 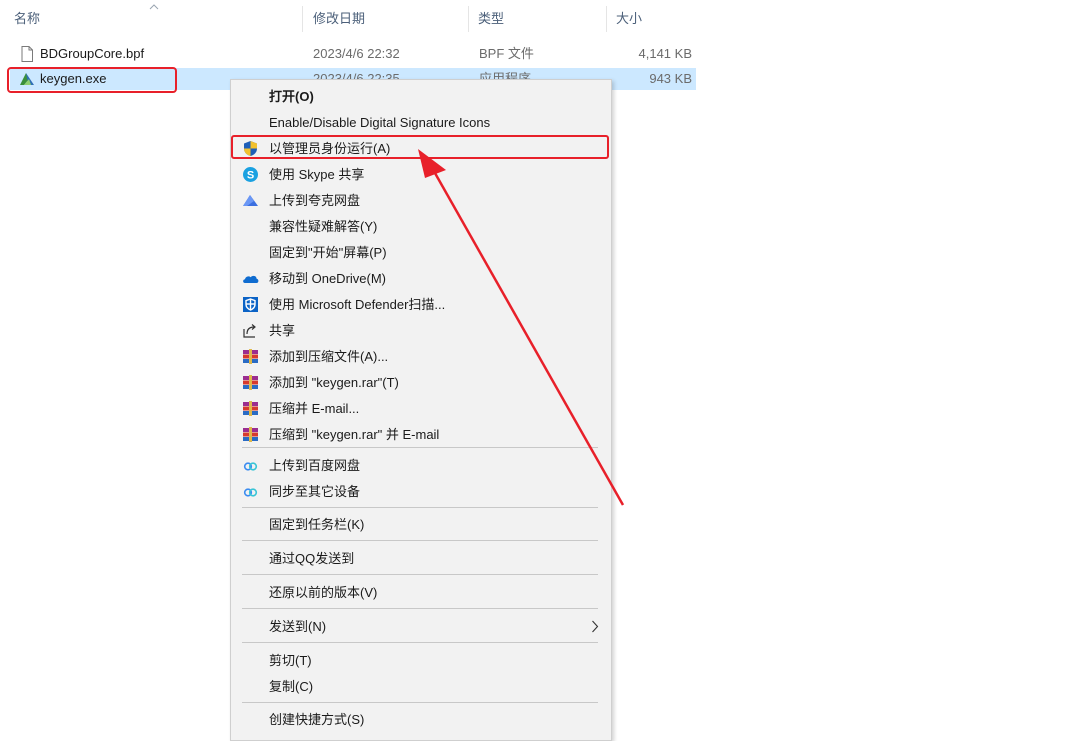 I want to click on annotation-arrow-head, so click(x=432, y=163).